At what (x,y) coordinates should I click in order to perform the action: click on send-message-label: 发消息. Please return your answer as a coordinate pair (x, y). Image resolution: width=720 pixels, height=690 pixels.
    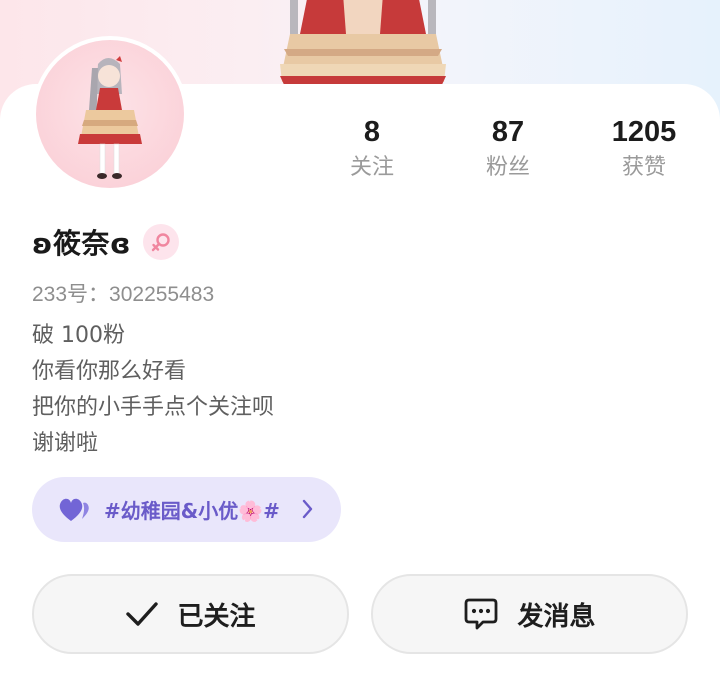
    Looking at the image, I should click on (556, 616).